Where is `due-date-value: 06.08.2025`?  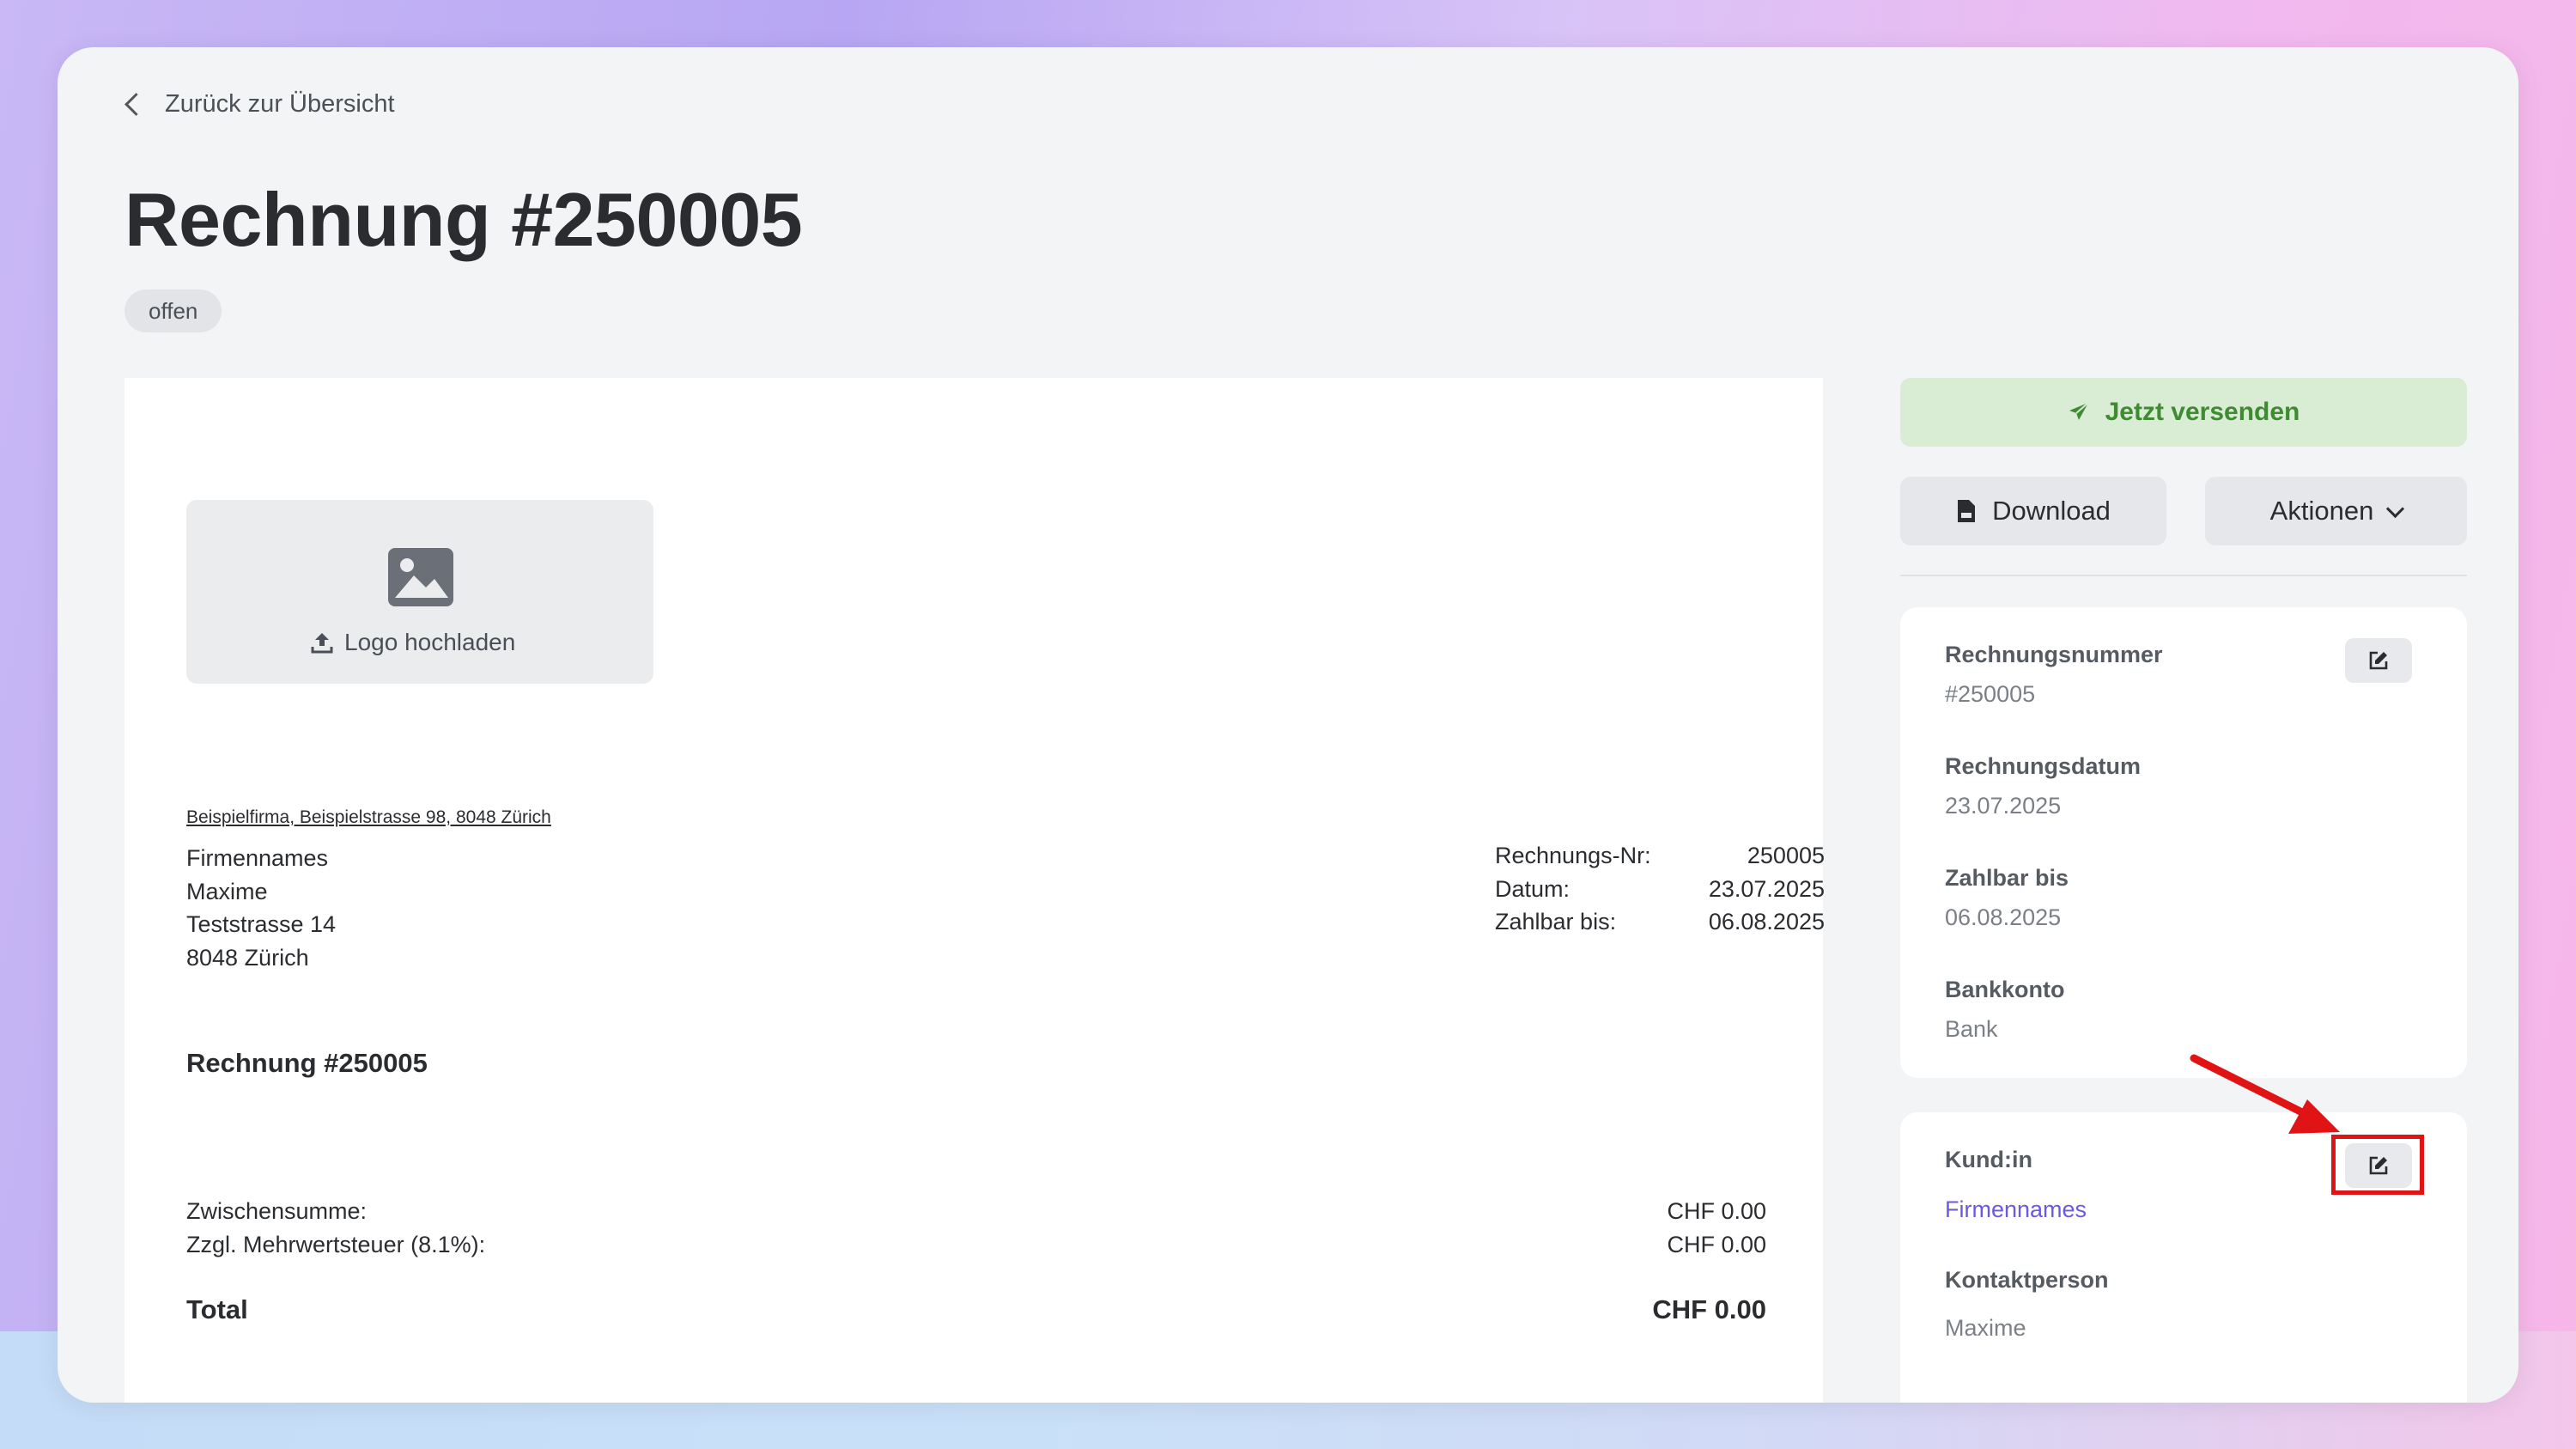
due-date-value: 06.08.2025 is located at coordinates (2004, 917).